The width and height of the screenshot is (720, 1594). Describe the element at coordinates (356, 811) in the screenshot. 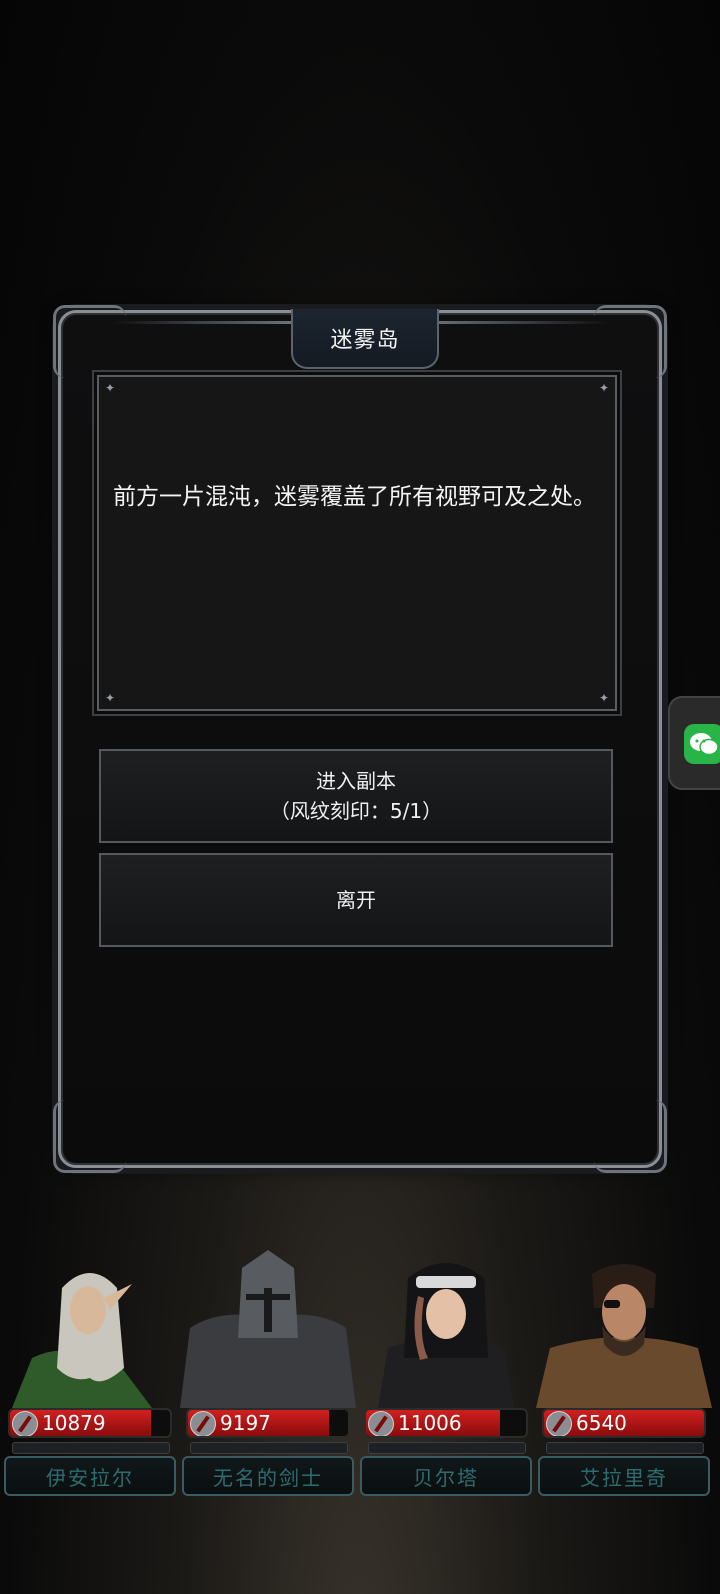

I see `enter-dungeon-cost: （风纹刻印：5/1）` at that location.